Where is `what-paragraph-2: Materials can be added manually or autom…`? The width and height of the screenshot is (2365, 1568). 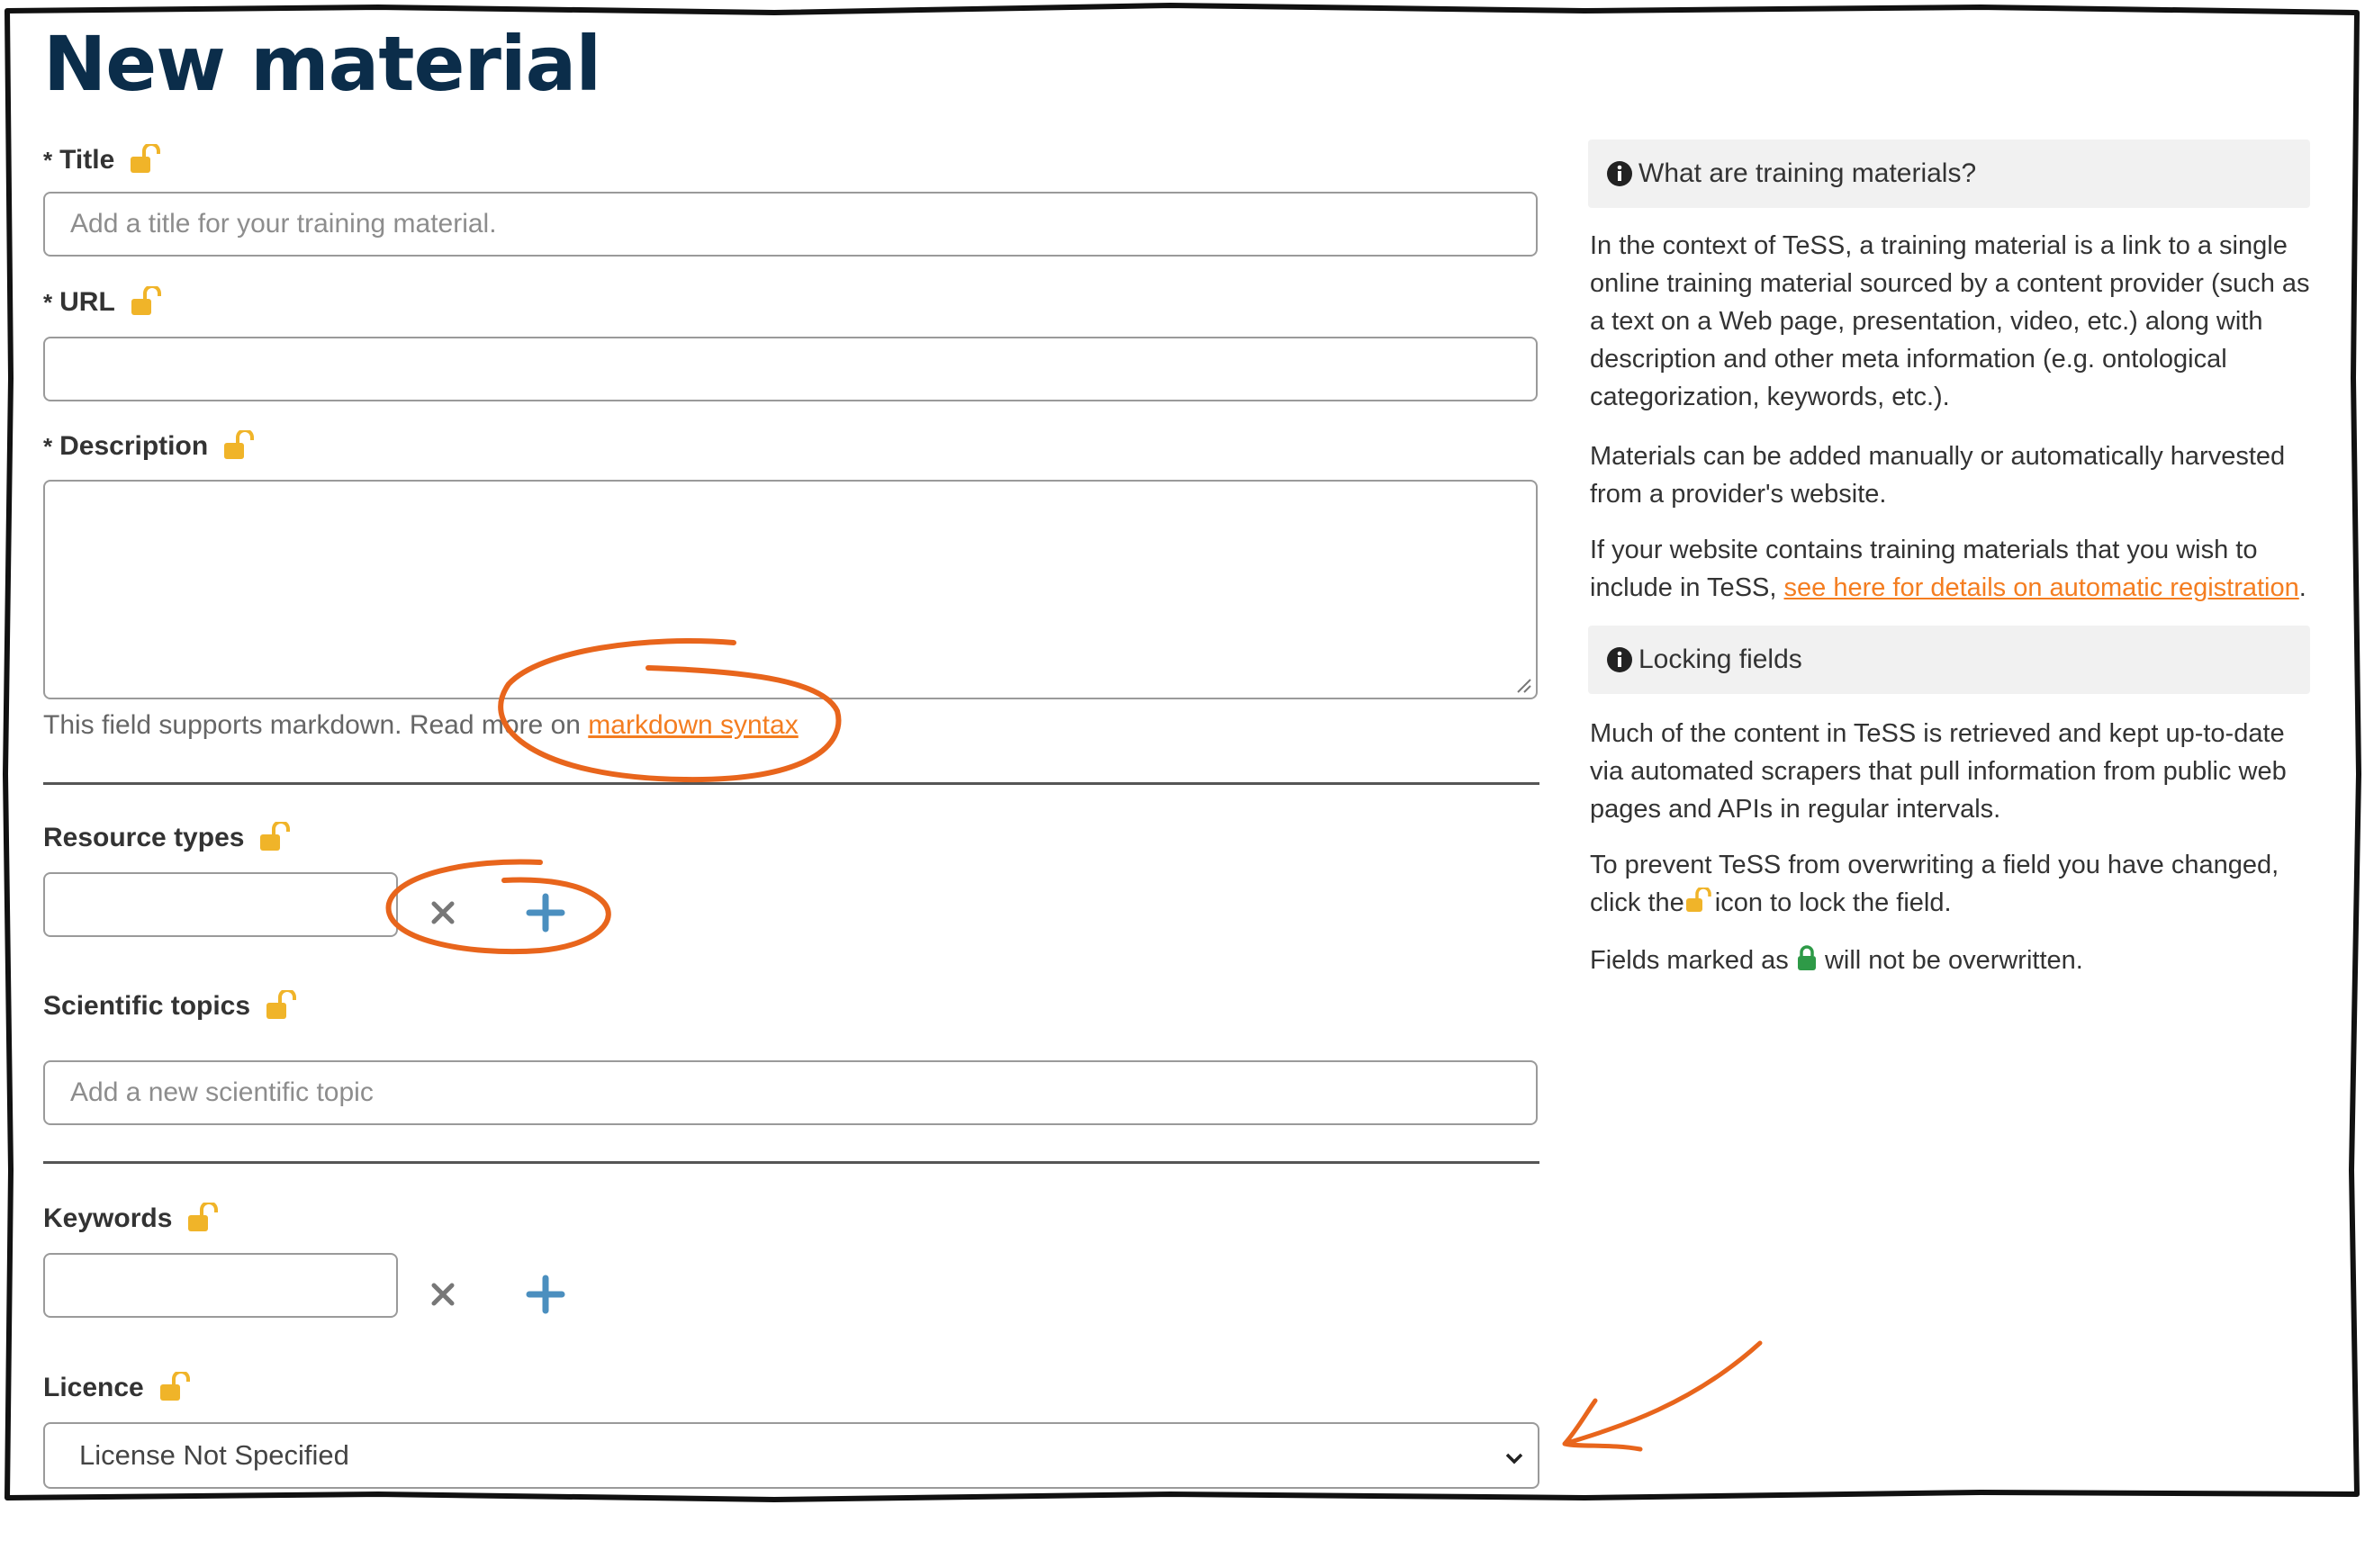
what-paragraph-2: Materials can be added manually or autom… is located at coordinates (1938, 476).